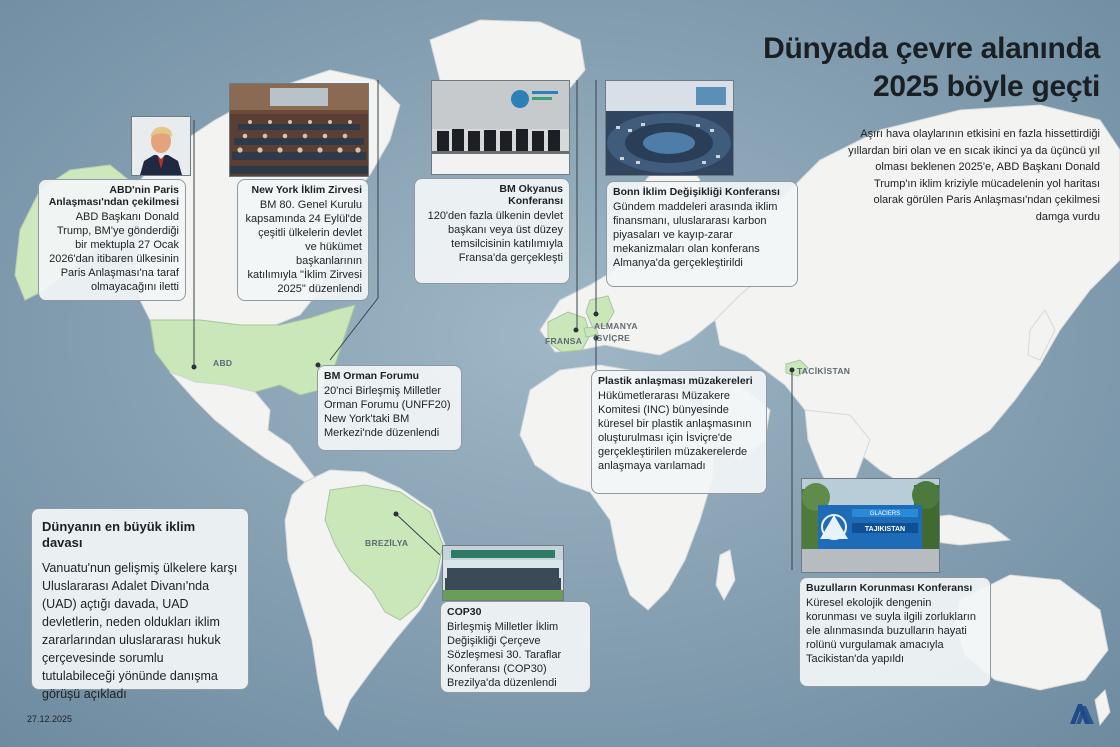 This screenshot has height=747, width=1120. I want to click on country-label-usa: ABD, so click(223, 363).